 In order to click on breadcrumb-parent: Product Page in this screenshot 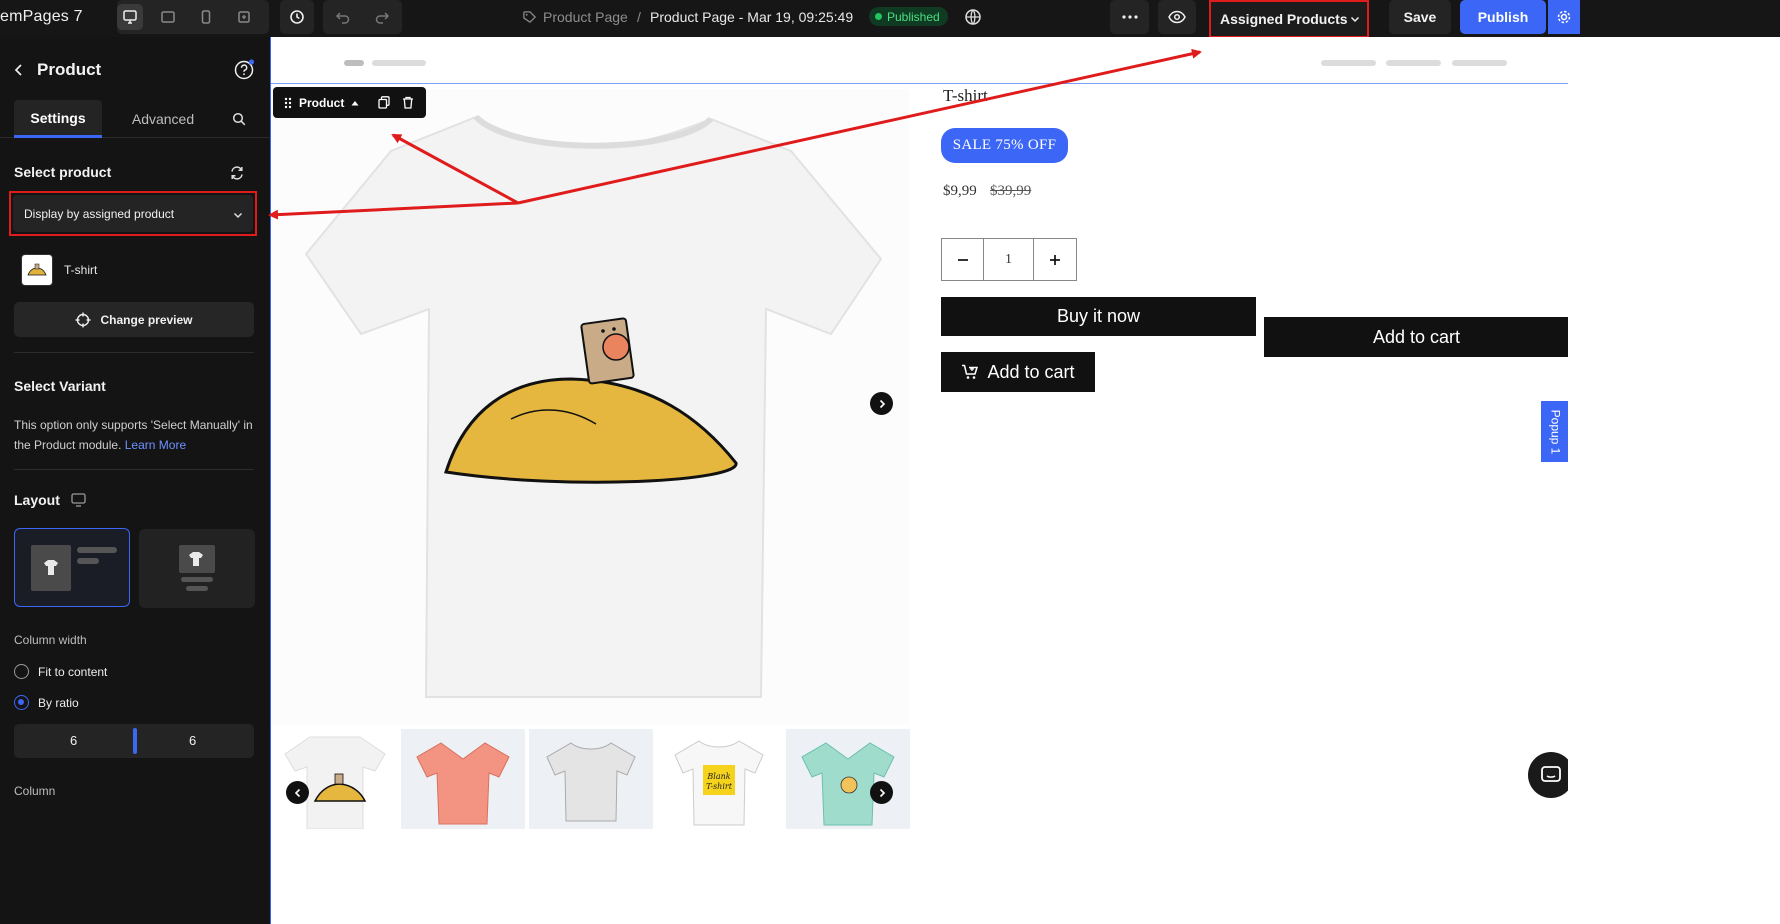, I will do `click(585, 17)`.